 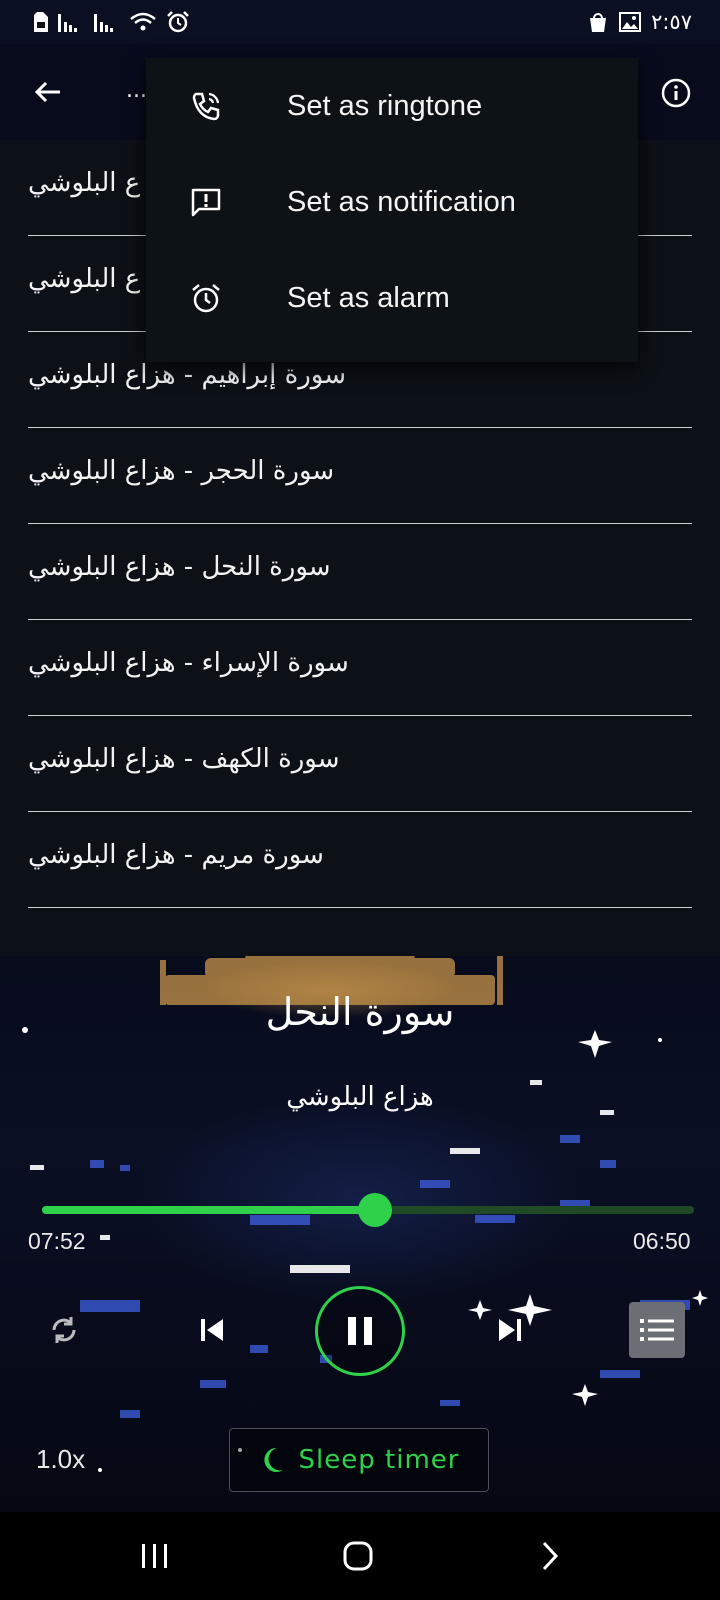 I want to click on back-button, so click(x=48, y=92).